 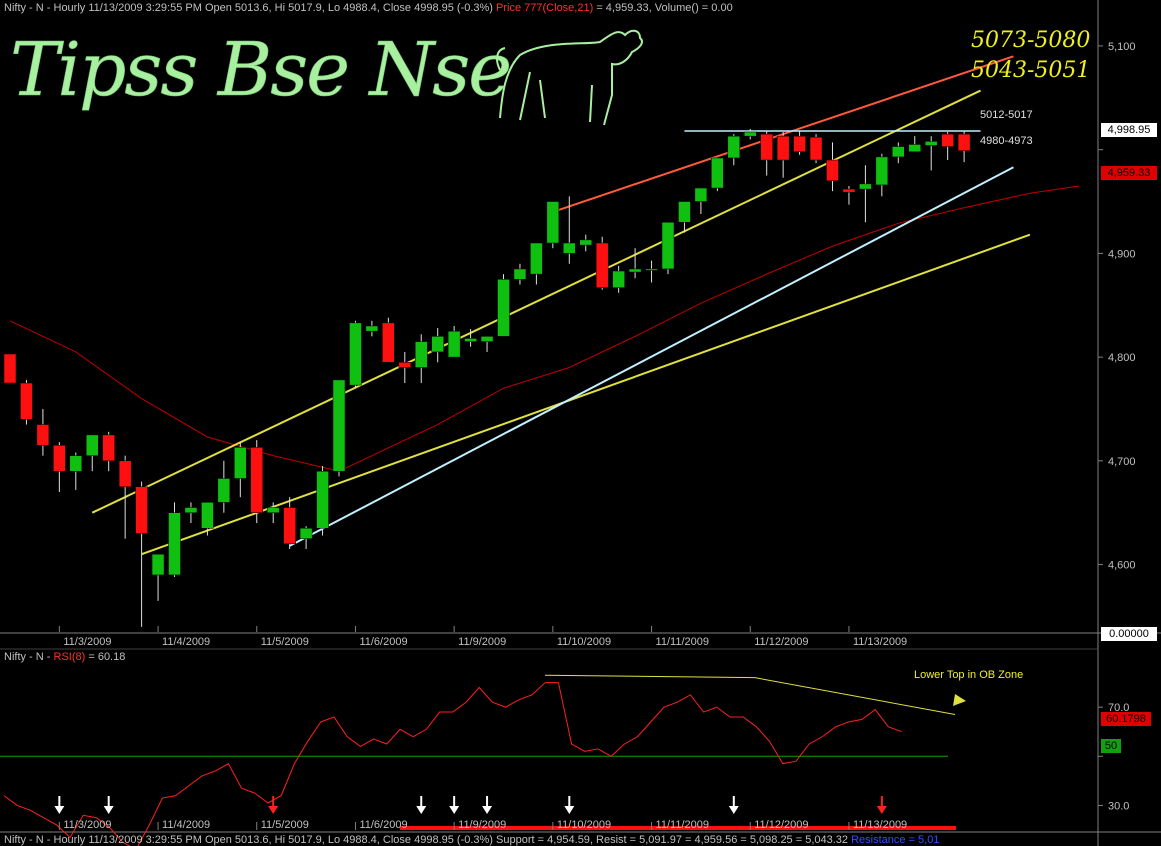 What do you see at coordinates (29, 657) in the screenshot?
I see `rsi-header-prefix: Nifty - N -` at bounding box center [29, 657].